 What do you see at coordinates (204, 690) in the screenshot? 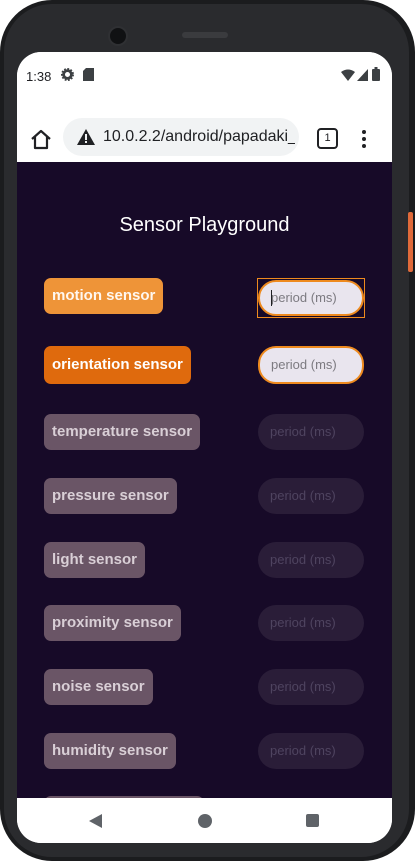
I see `sensor-row-noise: noise sensor period (ms)` at bounding box center [204, 690].